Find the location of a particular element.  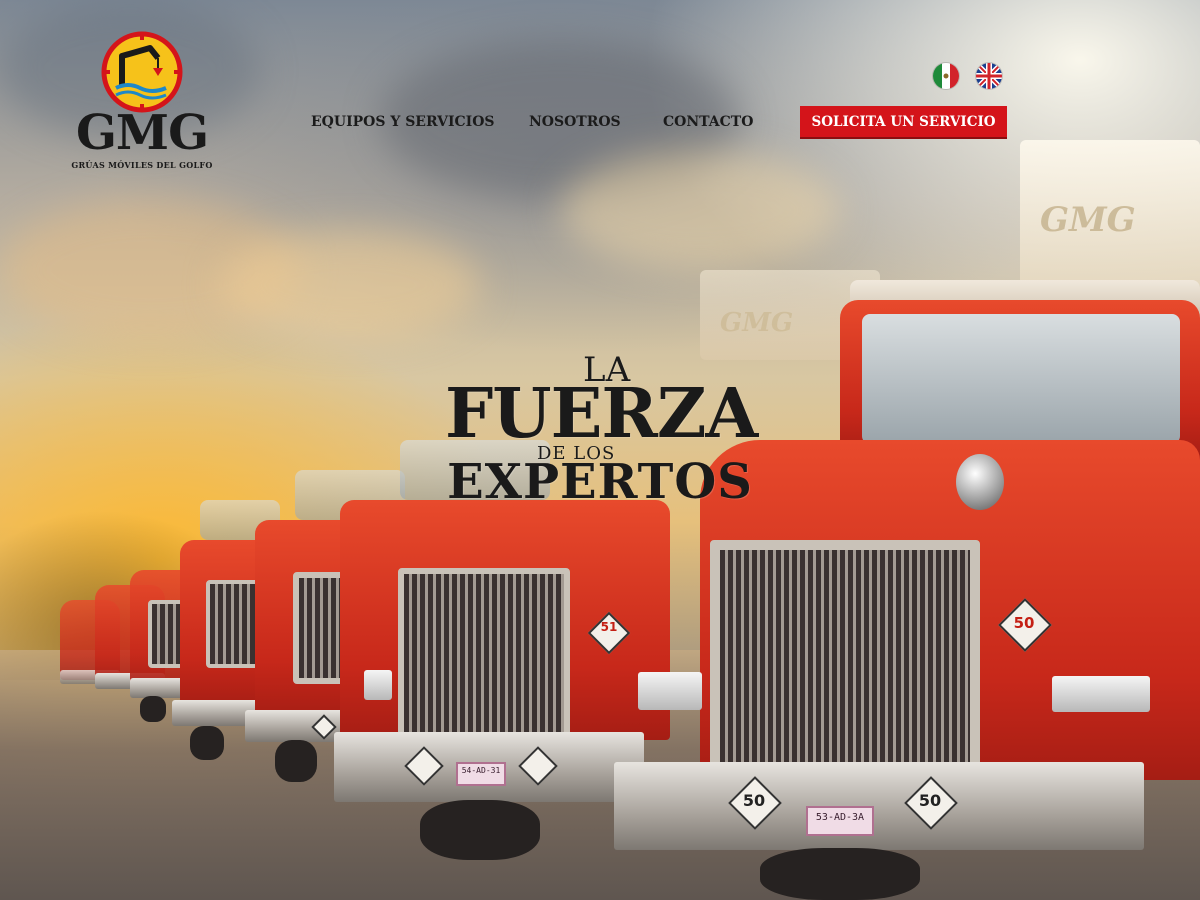

uk-flag-icon is located at coordinates (989, 76).